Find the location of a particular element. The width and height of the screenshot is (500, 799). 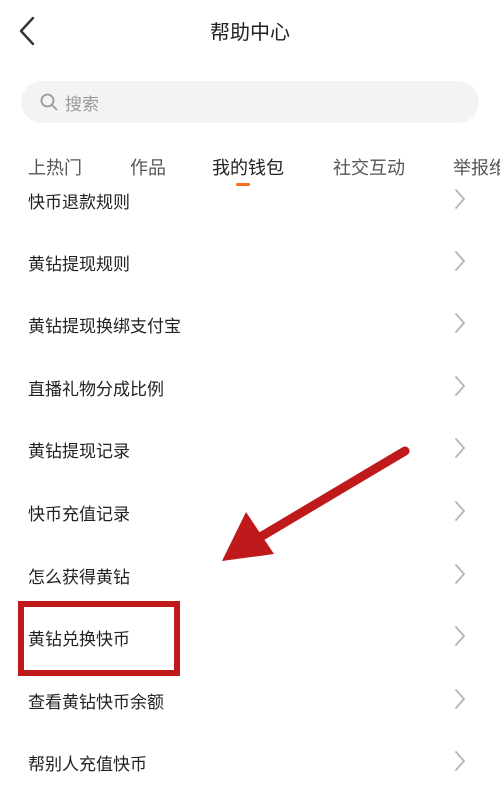

list-item: 快币充值记录 is located at coordinates (250, 511).